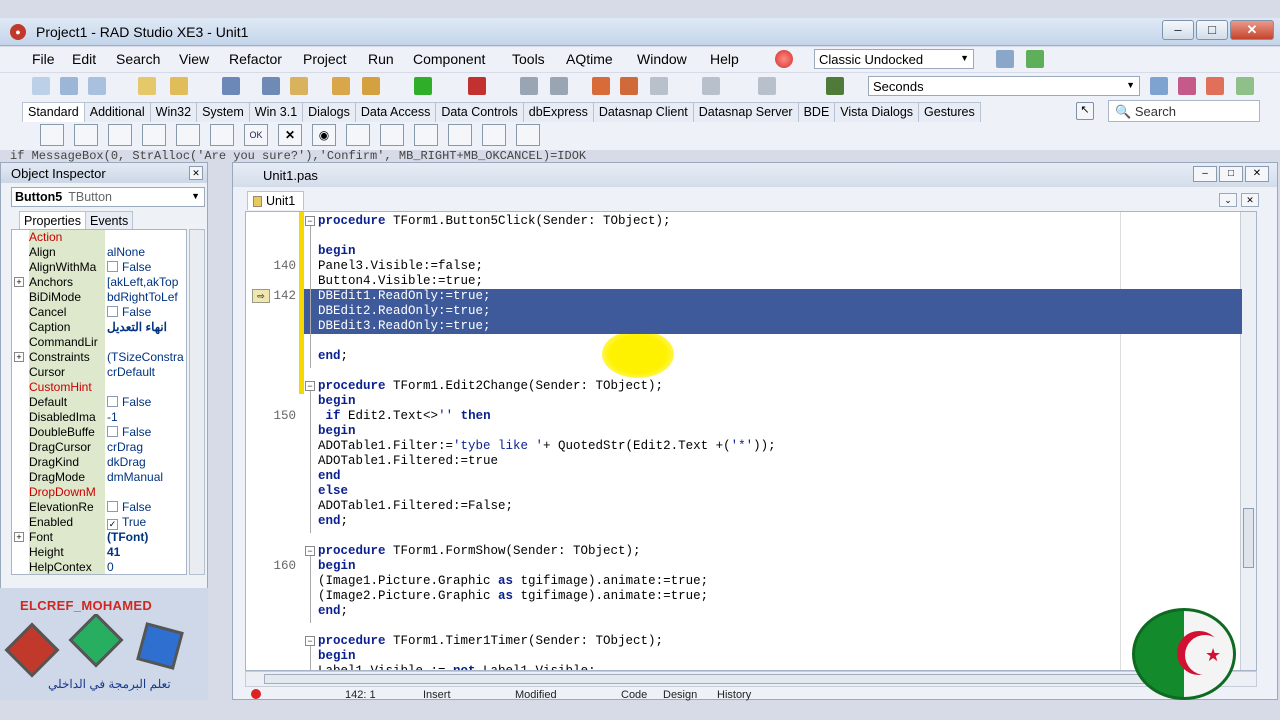 This screenshot has width=1280, height=720. What do you see at coordinates (99, 522) in the screenshot?
I see `property-row: Enabled ✓ True` at bounding box center [99, 522].